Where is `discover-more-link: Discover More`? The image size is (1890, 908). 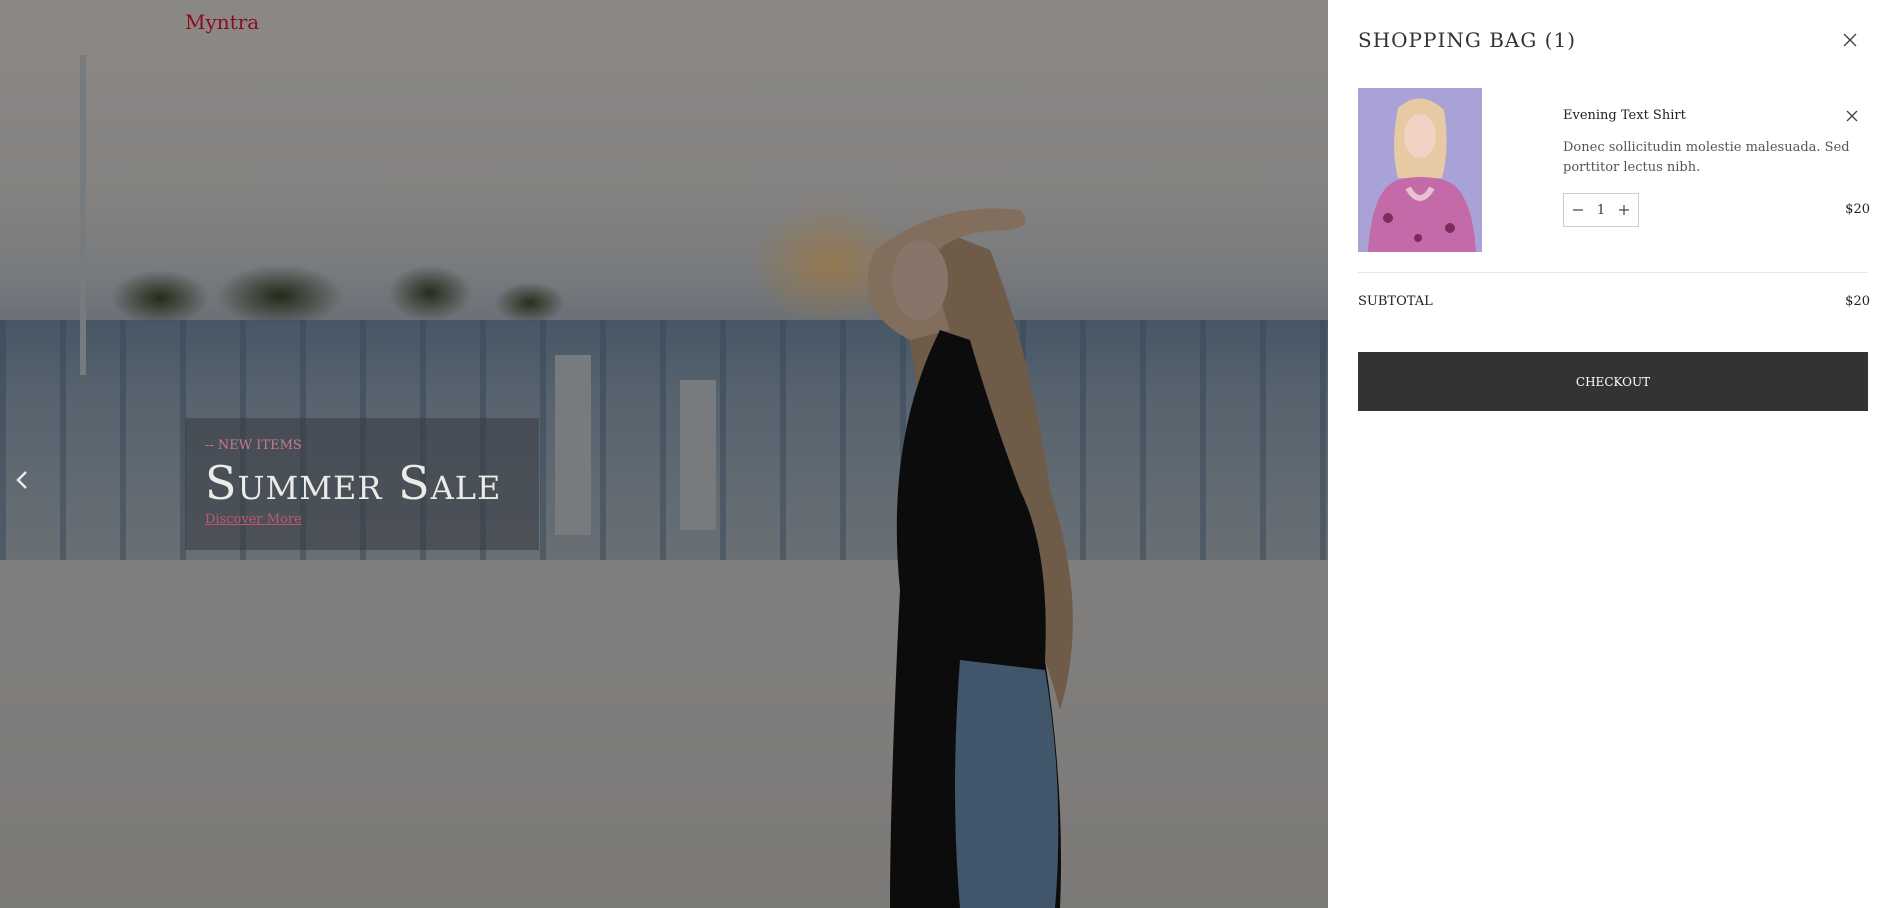
discover-more-link: Discover More is located at coordinates (253, 519).